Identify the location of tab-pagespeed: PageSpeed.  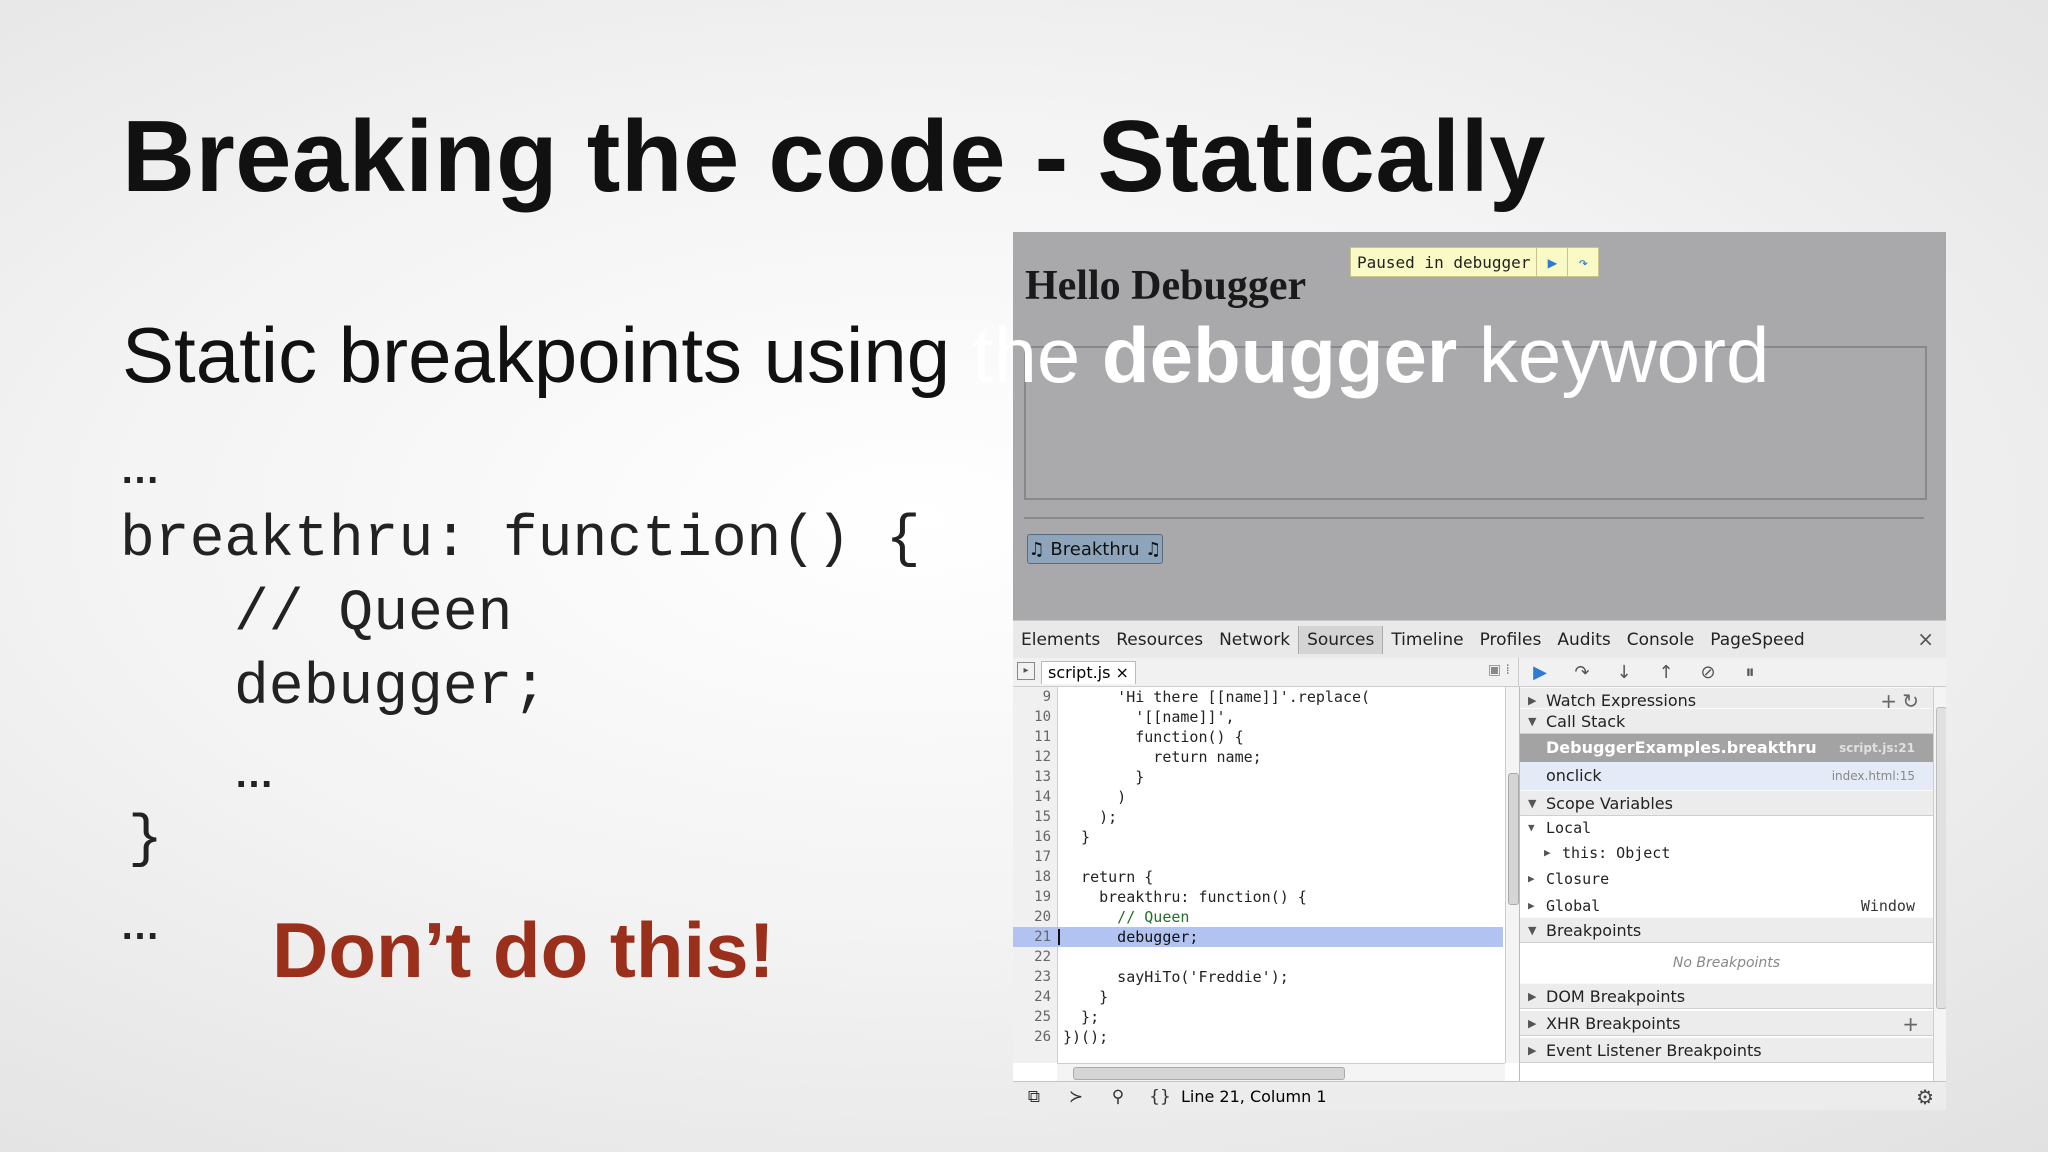
(1757, 640).